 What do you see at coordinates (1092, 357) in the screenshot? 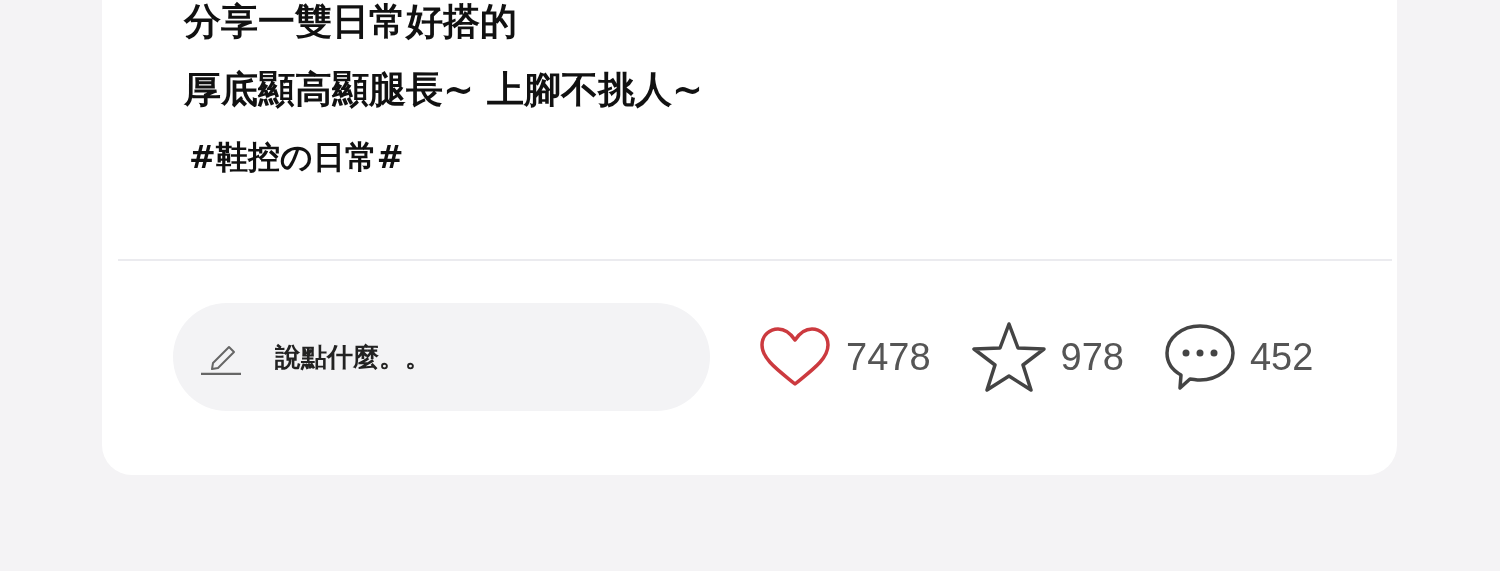
I see `count-label: 978` at bounding box center [1092, 357].